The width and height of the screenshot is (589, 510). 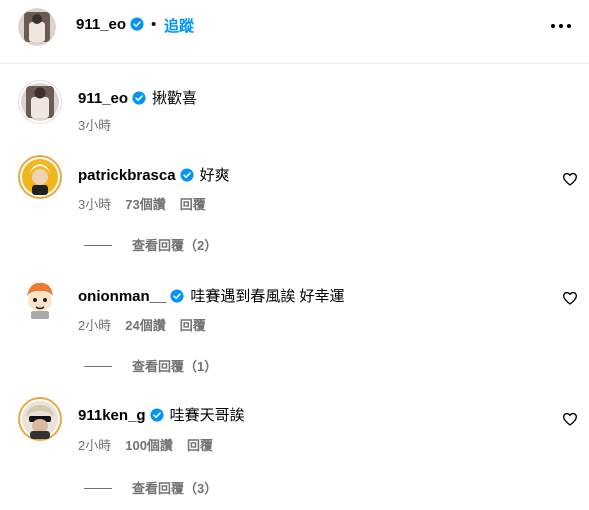 What do you see at coordinates (294, 32) in the screenshot?
I see `post-header: 911_eo • 追蹤` at bounding box center [294, 32].